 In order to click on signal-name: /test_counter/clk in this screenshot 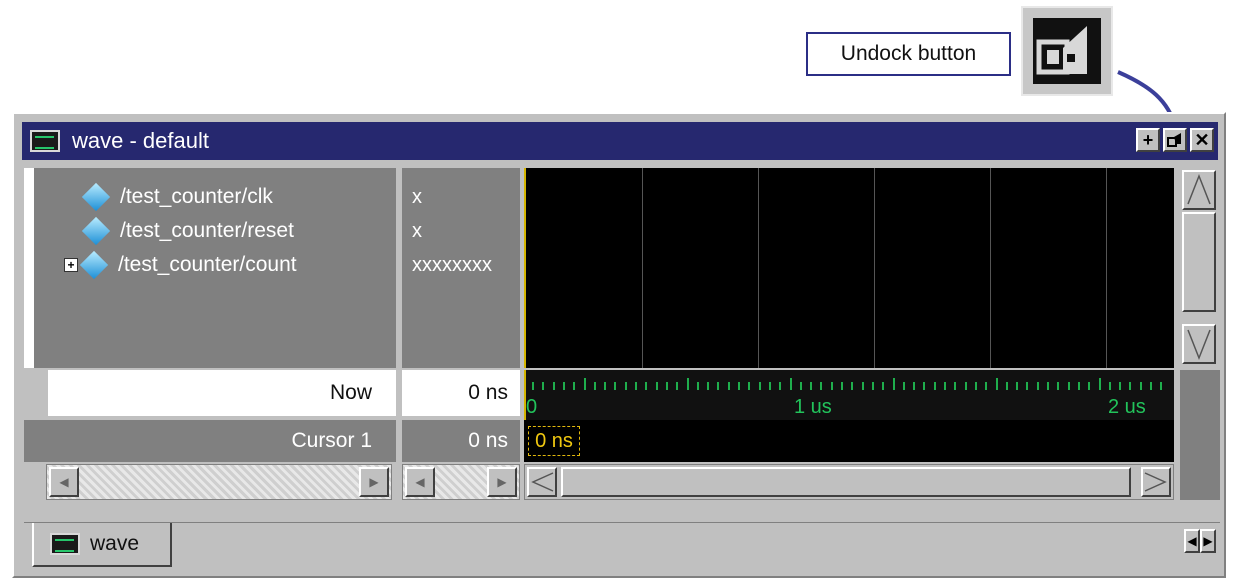, I will do `click(196, 196)`.